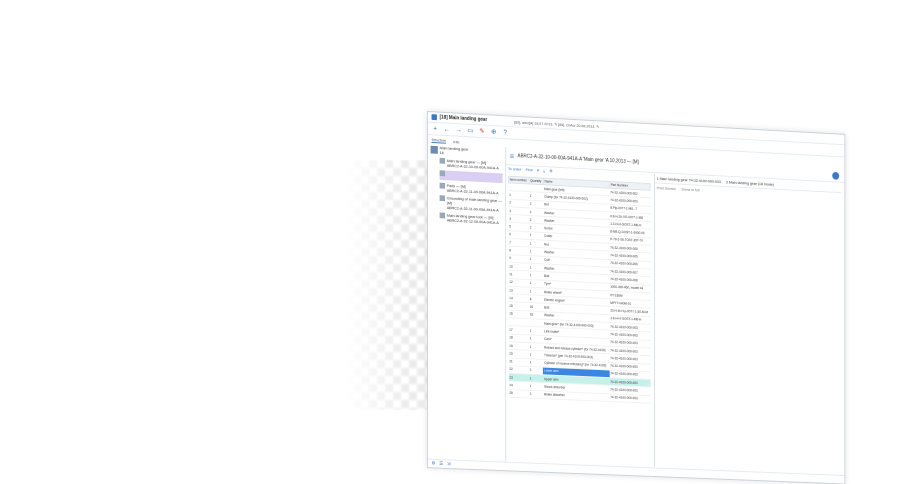 This screenshot has width=900, height=484. I want to click on tree-item-selected, so click(471, 177).